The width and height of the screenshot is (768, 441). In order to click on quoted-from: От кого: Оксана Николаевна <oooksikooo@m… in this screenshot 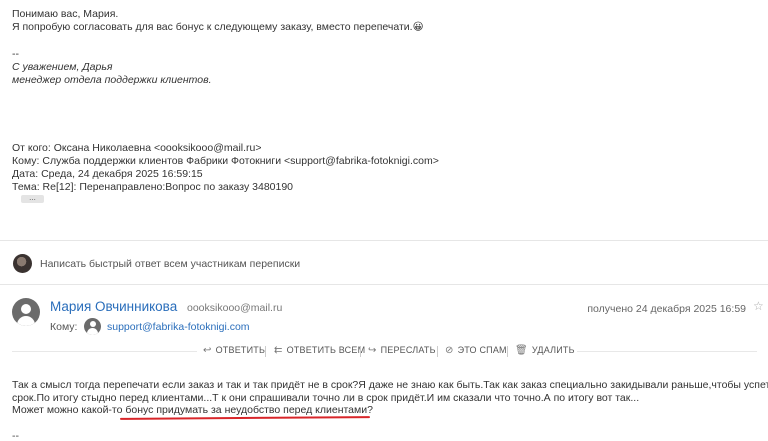, I will do `click(137, 148)`.